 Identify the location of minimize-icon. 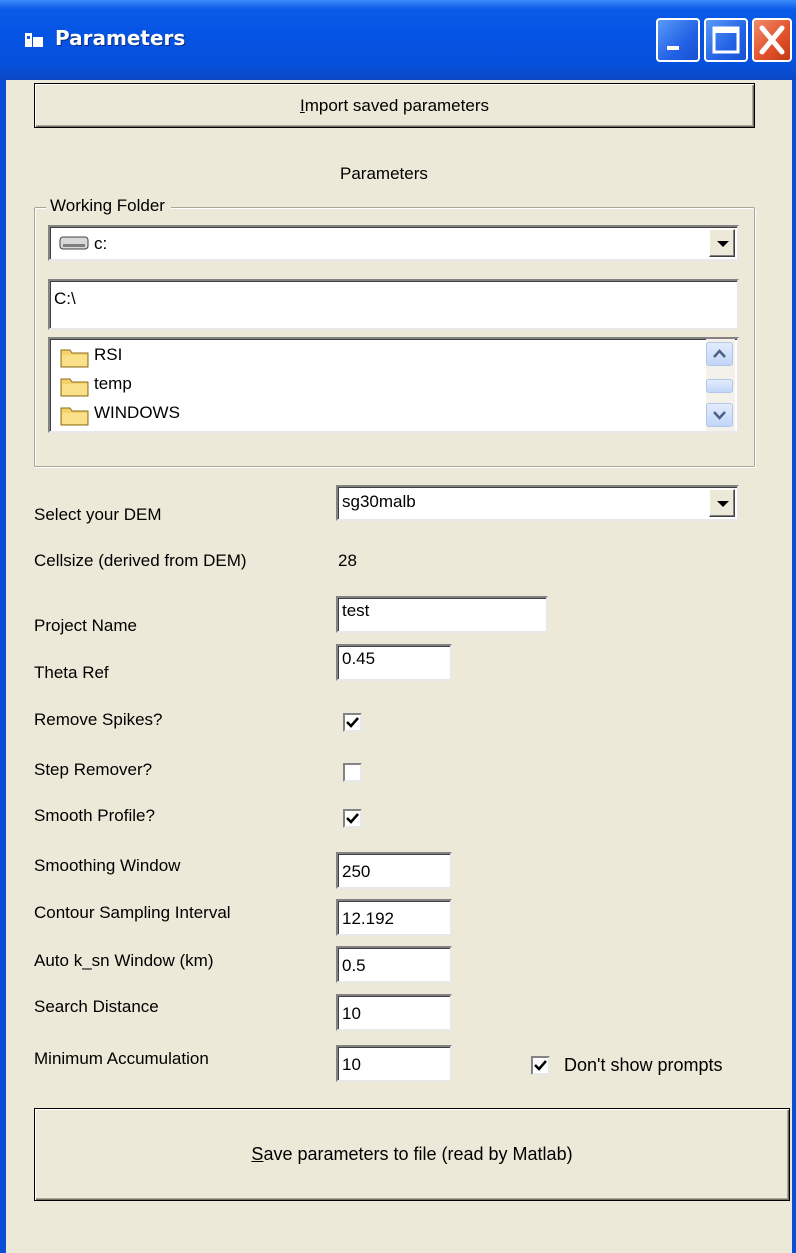
(673, 48).